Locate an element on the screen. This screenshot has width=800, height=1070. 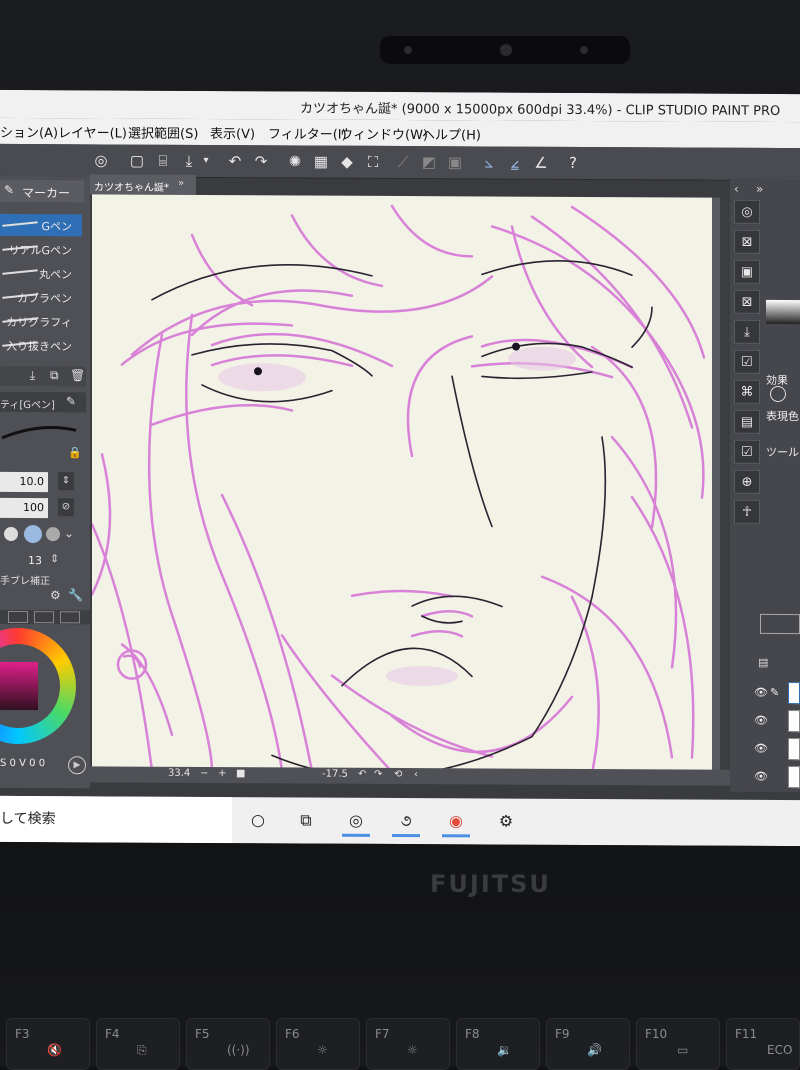
download-icon: ⤓ is located at coordinates (32, 375).